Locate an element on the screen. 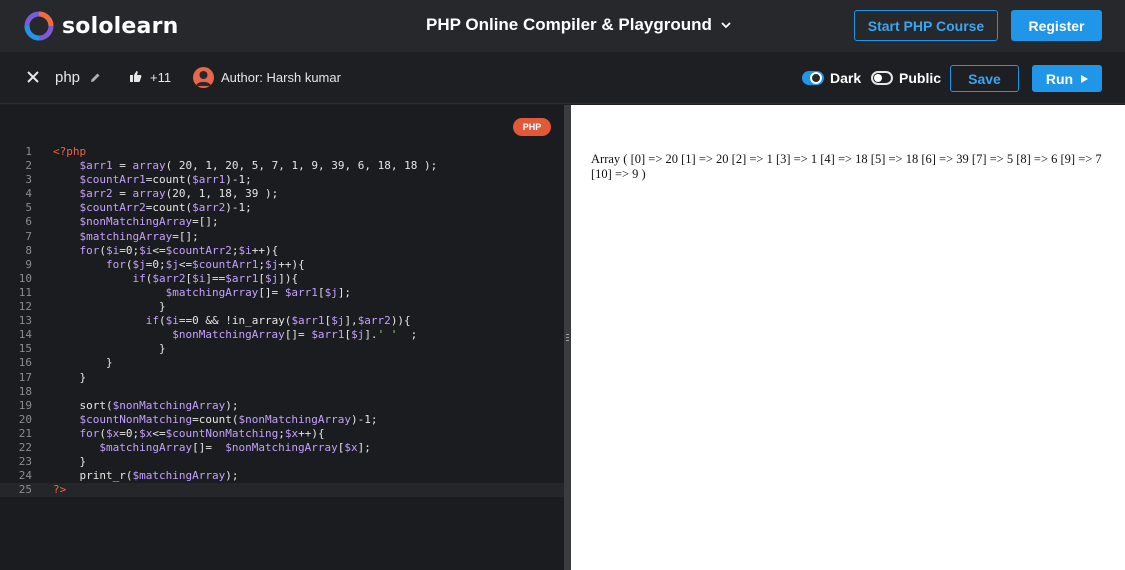 Image resolution: width=1125 pixels, height=570 pixels. code-line: 24 print_r($matchingArray); is located at coordinates (282, 476).